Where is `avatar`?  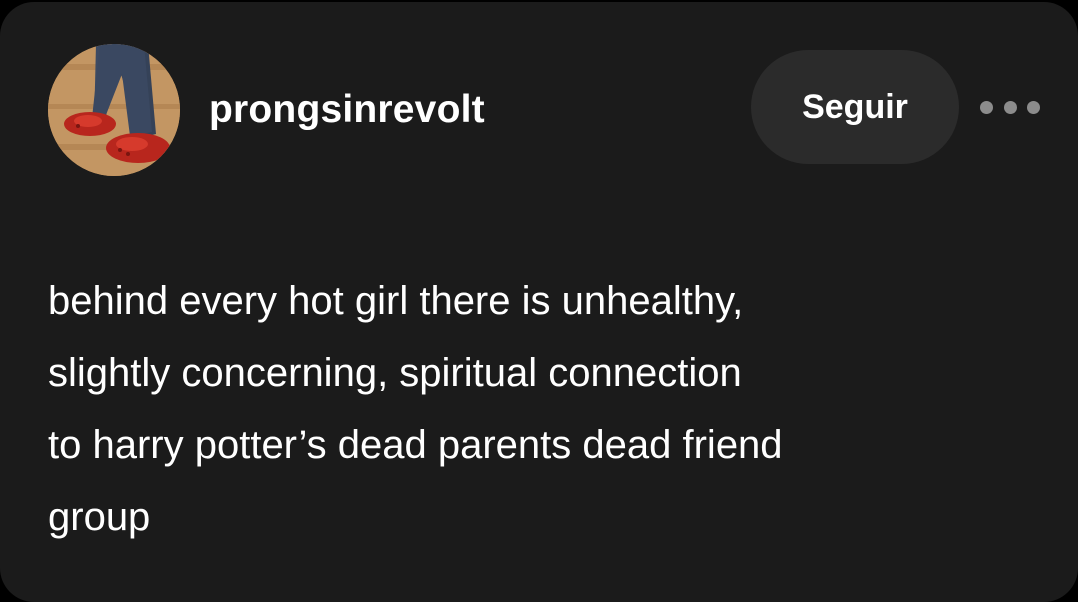 avatar is located at coordinates (114, 110).